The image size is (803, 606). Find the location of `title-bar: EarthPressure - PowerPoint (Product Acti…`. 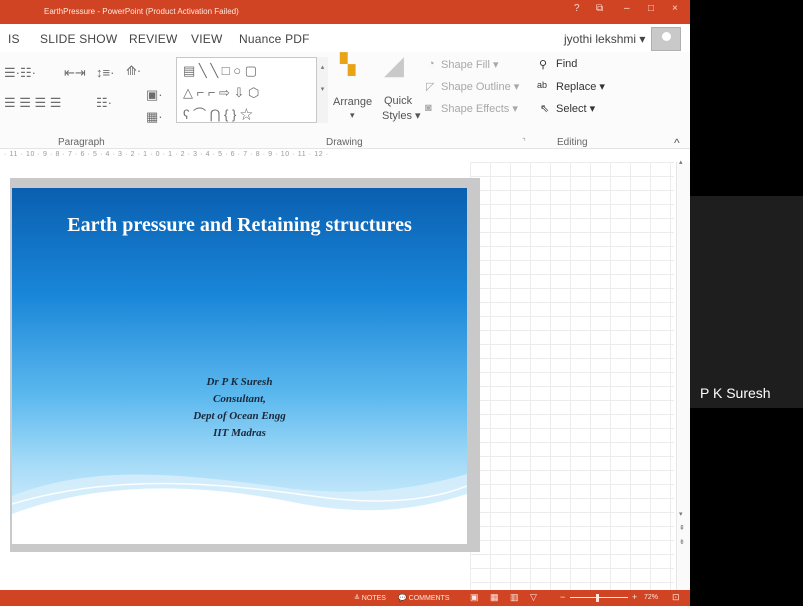

title-bar: EarthPressure - PowerPoint (Product Acti… is located at coordinates (345, 12).